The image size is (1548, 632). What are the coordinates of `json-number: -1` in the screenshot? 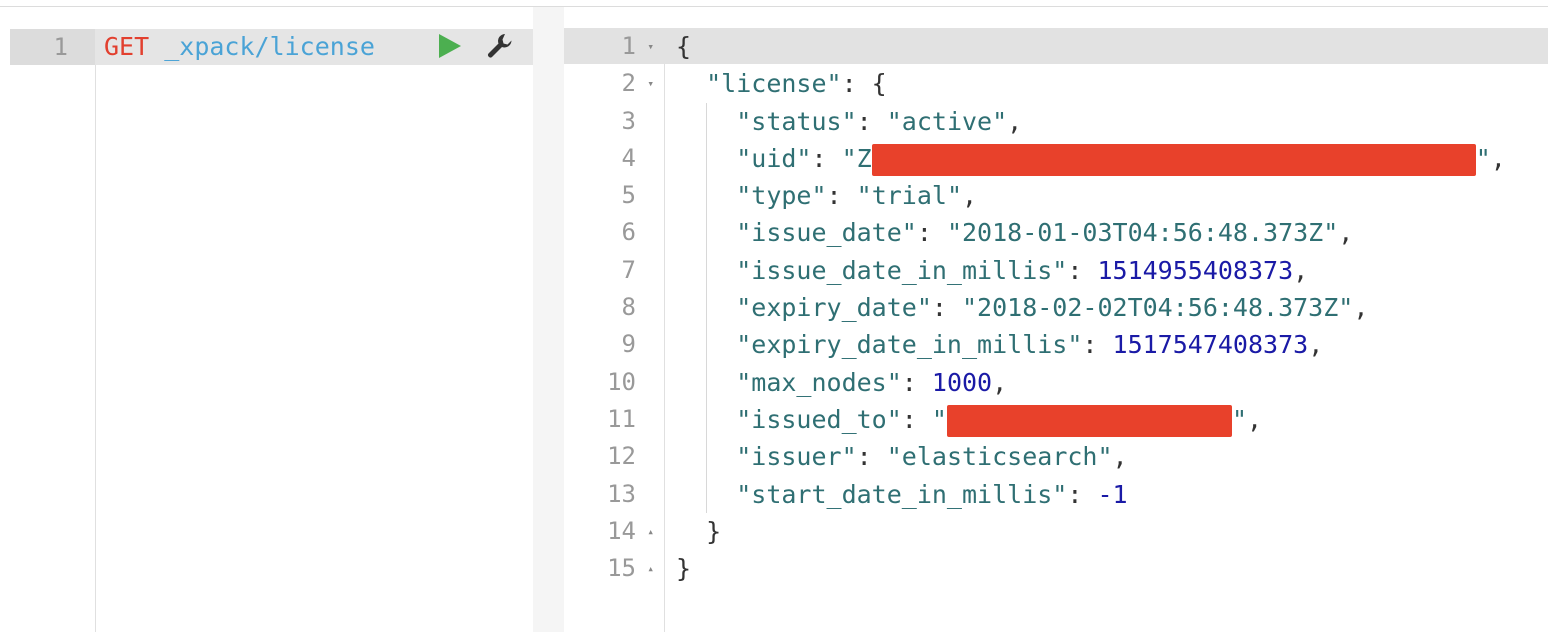 It's located at (1112, 494).